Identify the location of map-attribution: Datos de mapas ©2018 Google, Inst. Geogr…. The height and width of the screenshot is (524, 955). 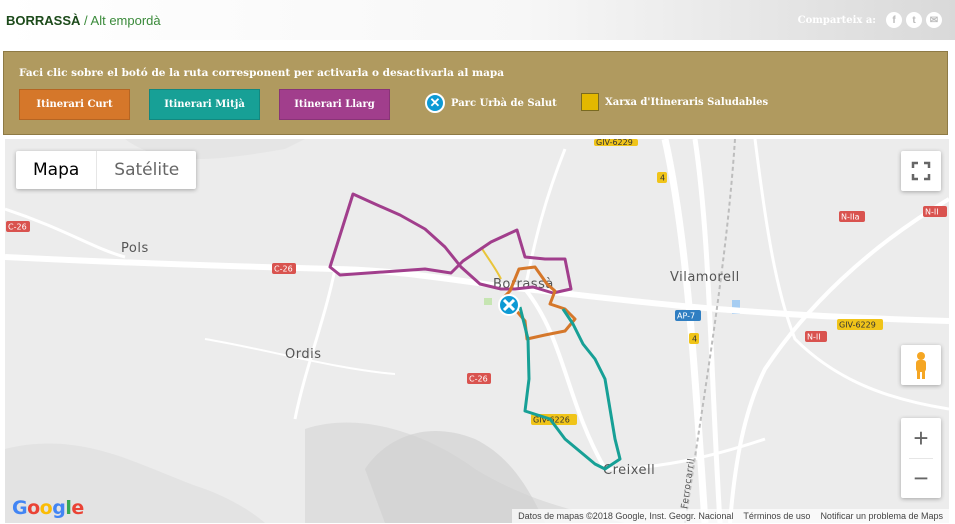
(730, 516).